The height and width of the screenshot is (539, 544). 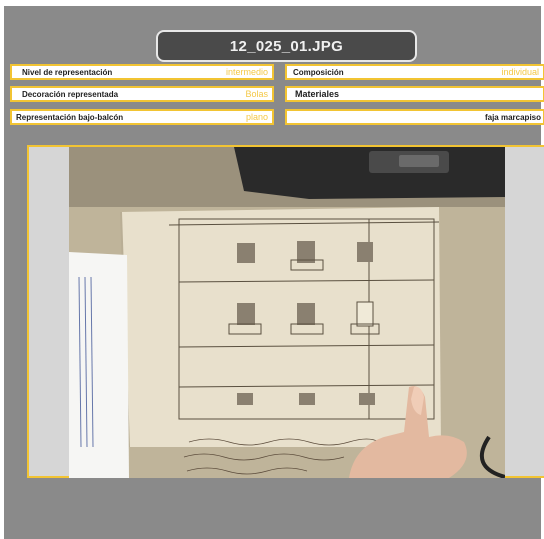 What do you see at coordinates (142, 72) in the screenshot?
I see `field-nivel: Nivel de representación intermedio` at bounding box center [142, 72].